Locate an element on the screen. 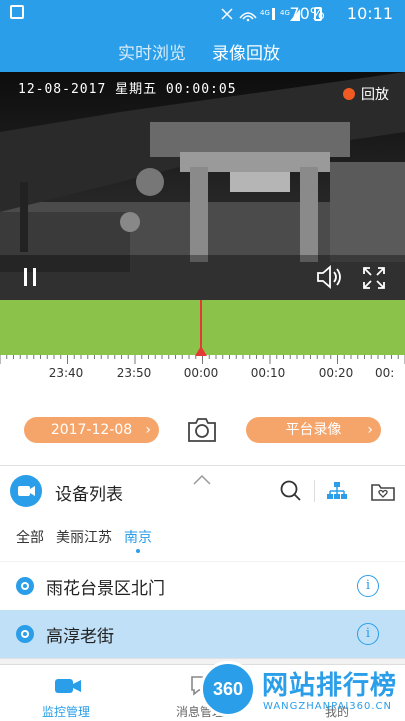 Image resolution: width=405 pixels, height=721 pixels. clock: 10:11 is located at coordinates (369, 13).